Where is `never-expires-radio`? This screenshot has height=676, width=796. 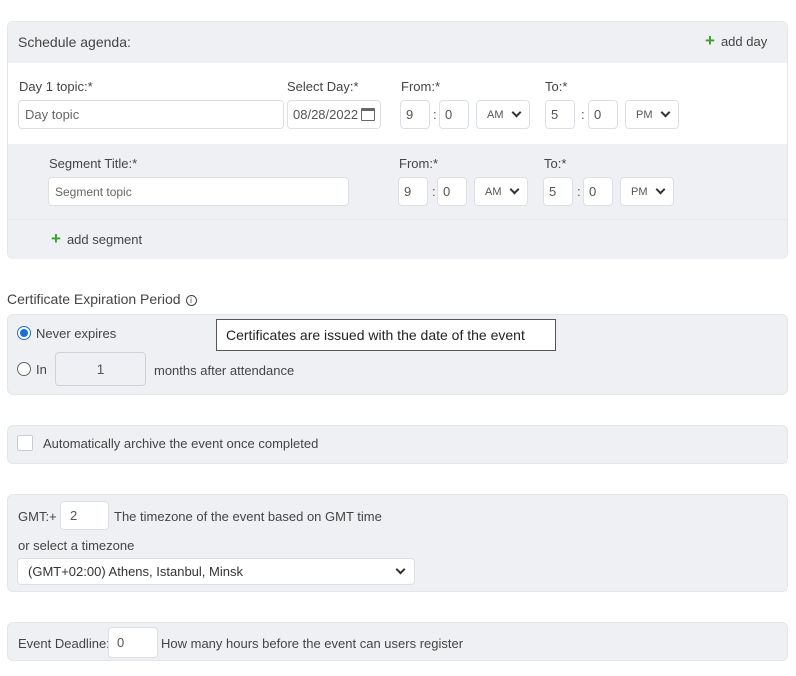
never-expires-radio is located at coordinates (24, 333).